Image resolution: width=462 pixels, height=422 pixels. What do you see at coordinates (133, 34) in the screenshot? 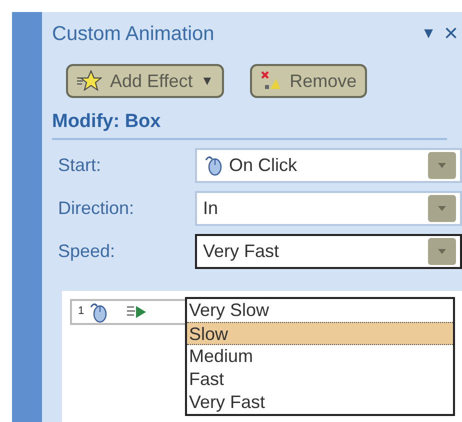
I see `pane-title: Custom Animation` at bounding box center [133, 34].